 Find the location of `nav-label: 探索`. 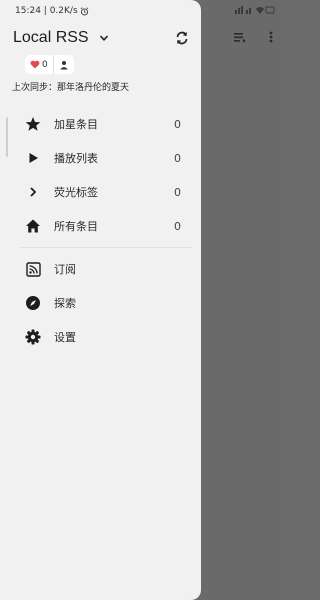

nav-label: 探索 is located at coordinates (65, 303).